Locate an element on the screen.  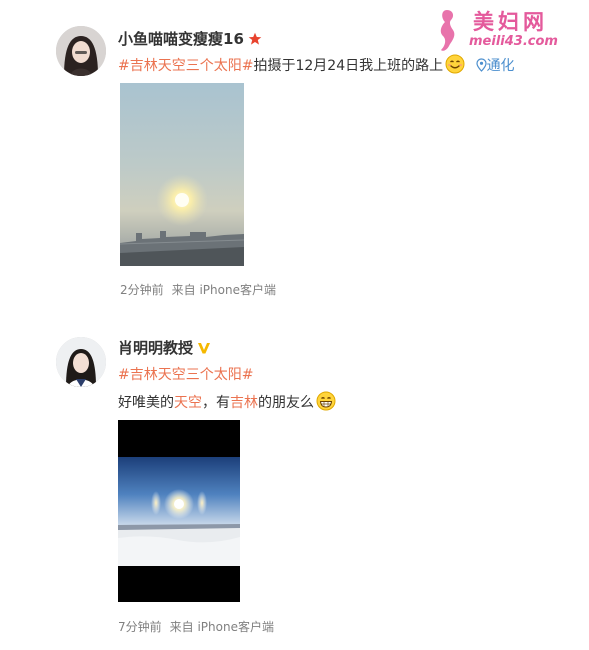
username: 肖明明教授 is located at coordinates (164, 348).